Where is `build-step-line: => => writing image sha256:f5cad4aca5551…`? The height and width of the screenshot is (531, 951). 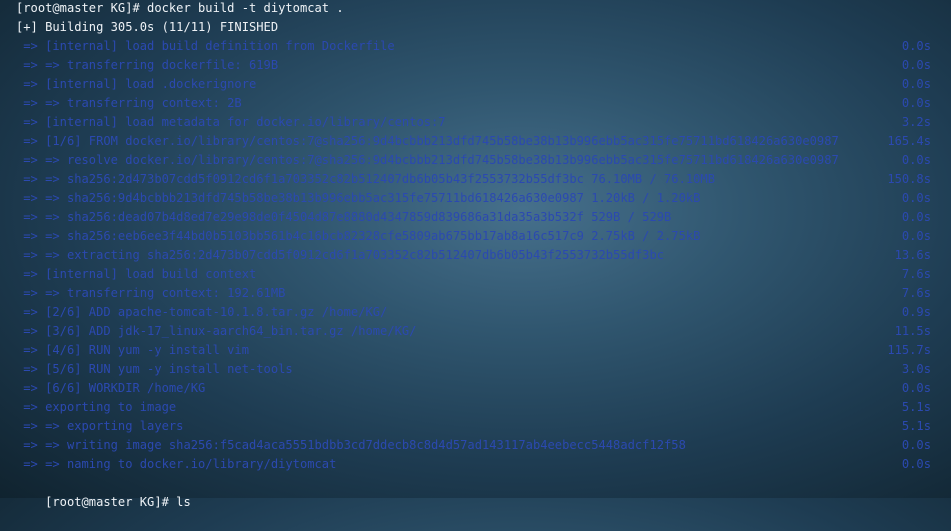 build-step-line: => => writing image sha256:f5cad4aca5551… is located at coordinates (351, 445).